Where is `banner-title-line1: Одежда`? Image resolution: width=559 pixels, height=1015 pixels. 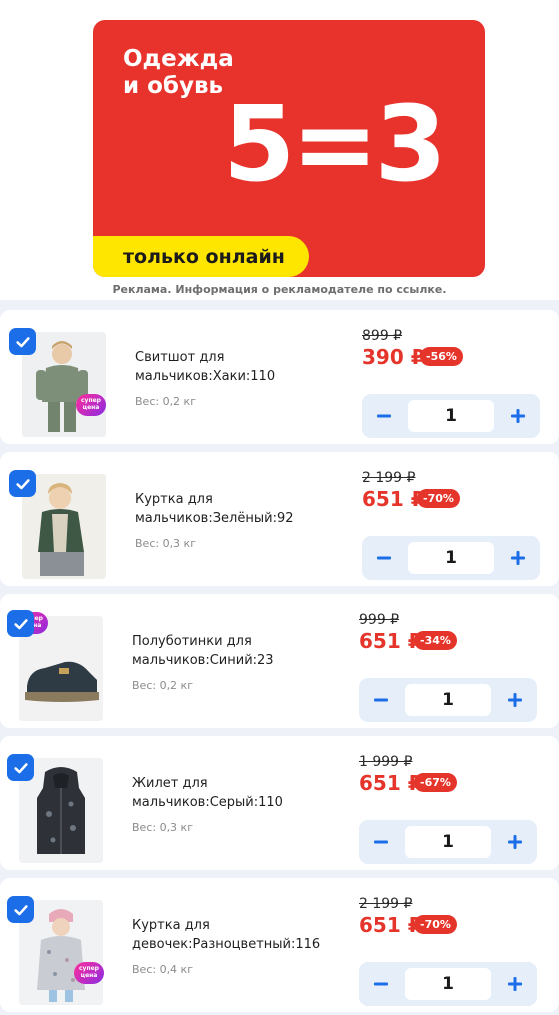
banner-title-line1: Одежда is located at coordinates (178, 59).